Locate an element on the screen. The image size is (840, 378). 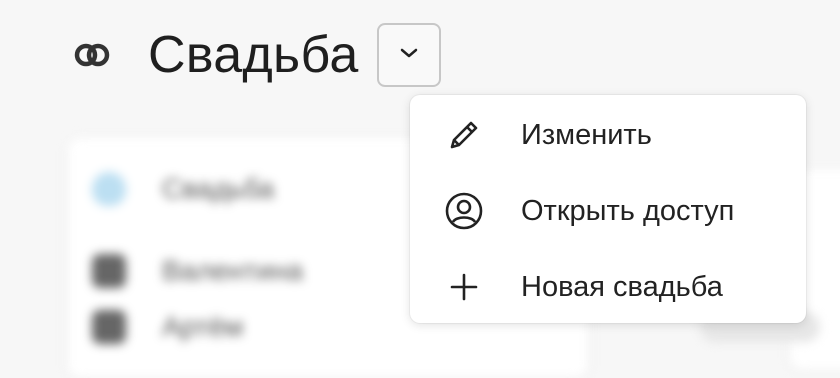
background-item-label: Свадьба is located at coordinates (218, 188).